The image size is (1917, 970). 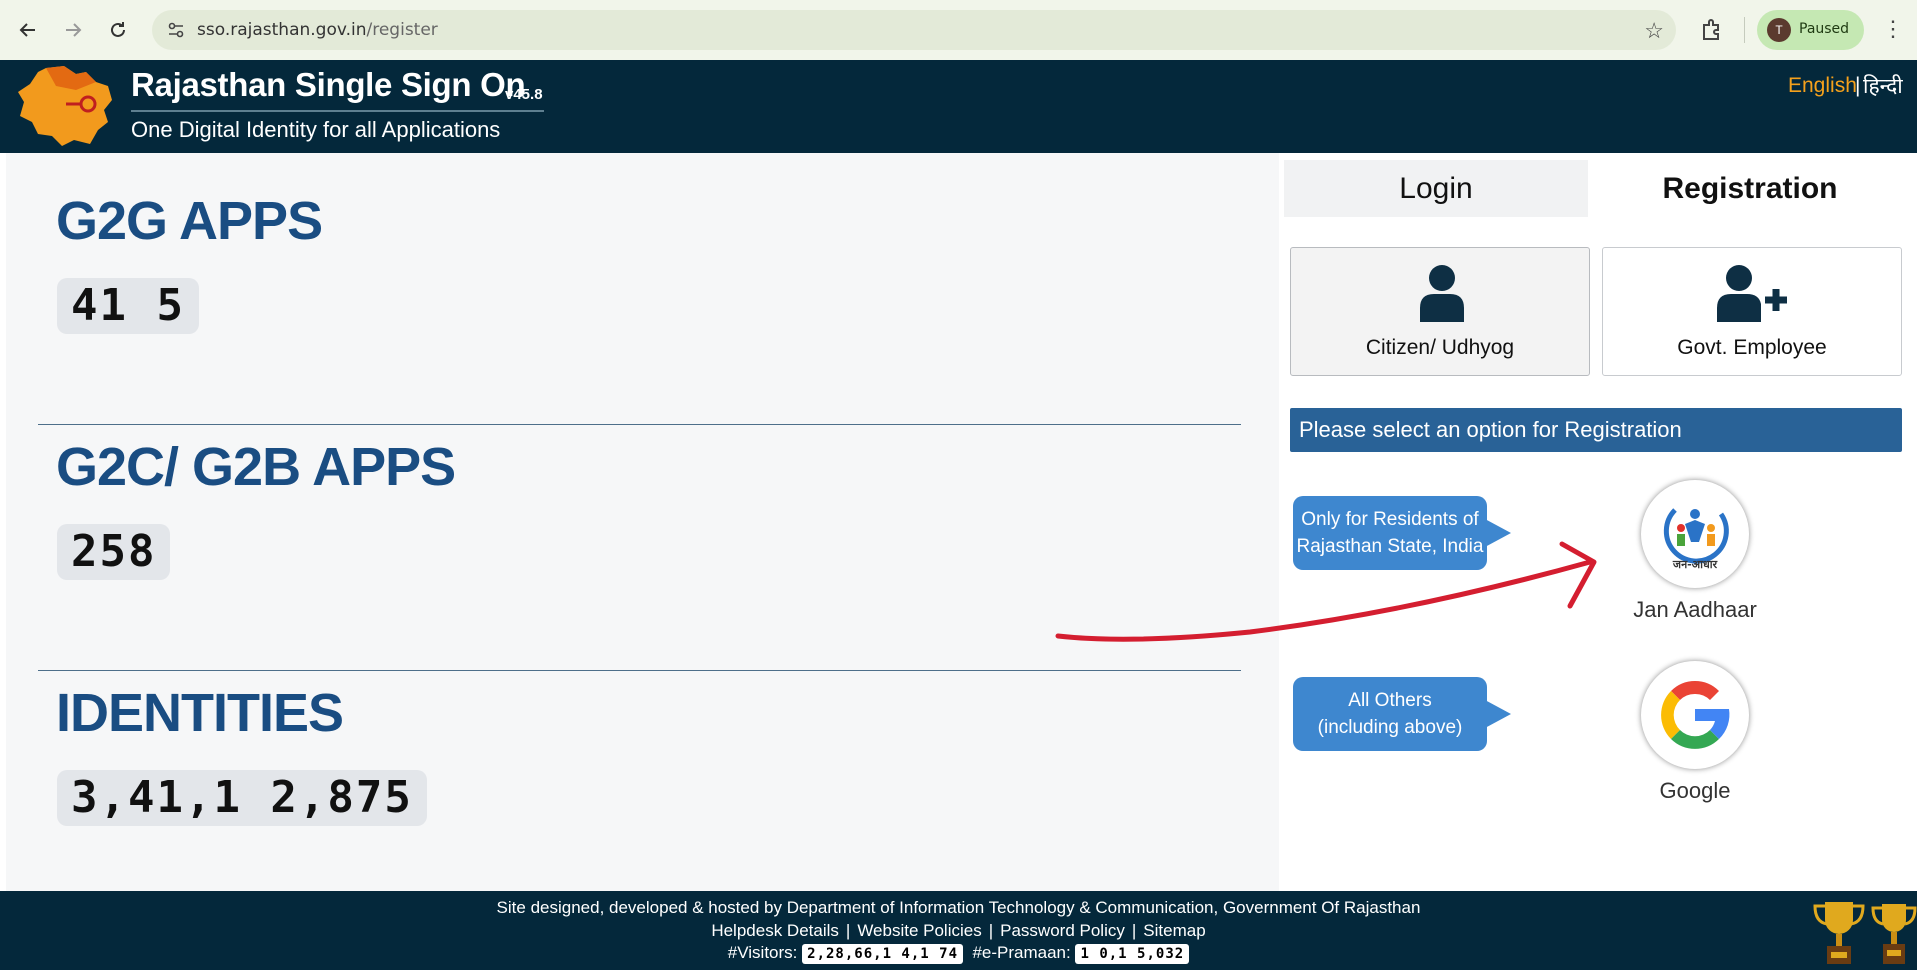 I want to click on govt-employee-label: Govt. Employee, so click(x=1752, y=347).